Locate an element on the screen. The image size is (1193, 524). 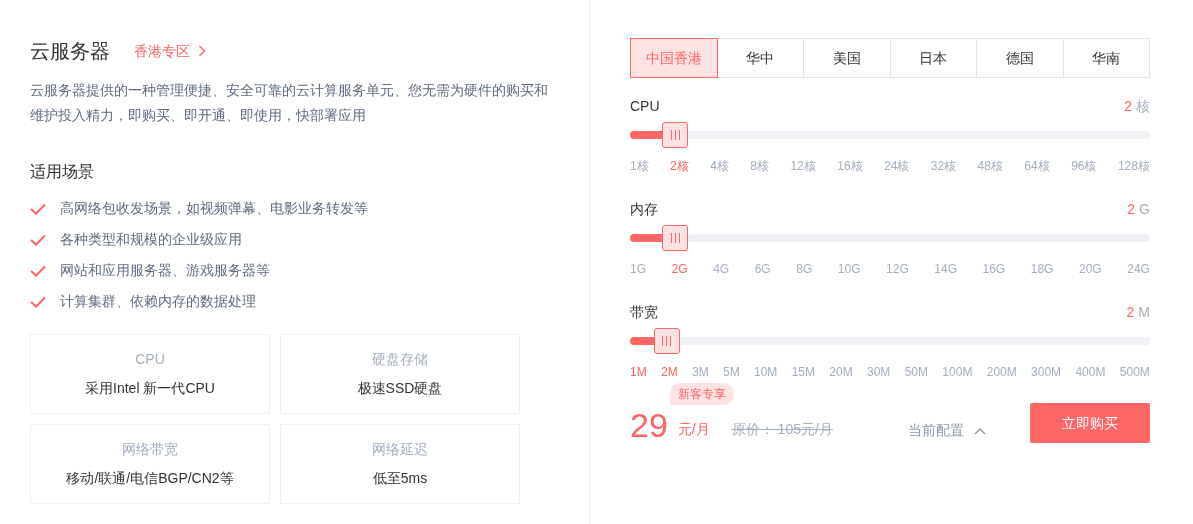
tick-label: 15M is located at coordinates (803, 372).